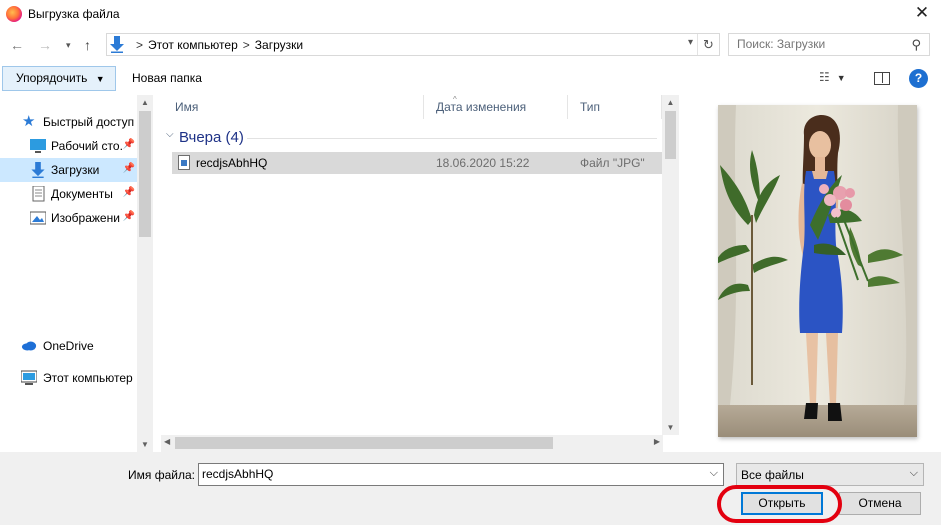  What do you see at coordinates (494, 107) in the screenshot?
I see `column-header-date: Дата изменения` at bounding box center [494, 107].